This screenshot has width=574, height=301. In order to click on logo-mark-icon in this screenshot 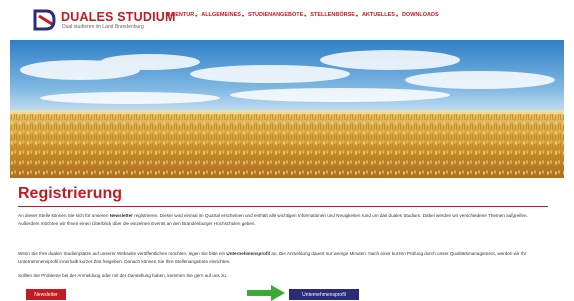, I will do `click(45, 20)`.